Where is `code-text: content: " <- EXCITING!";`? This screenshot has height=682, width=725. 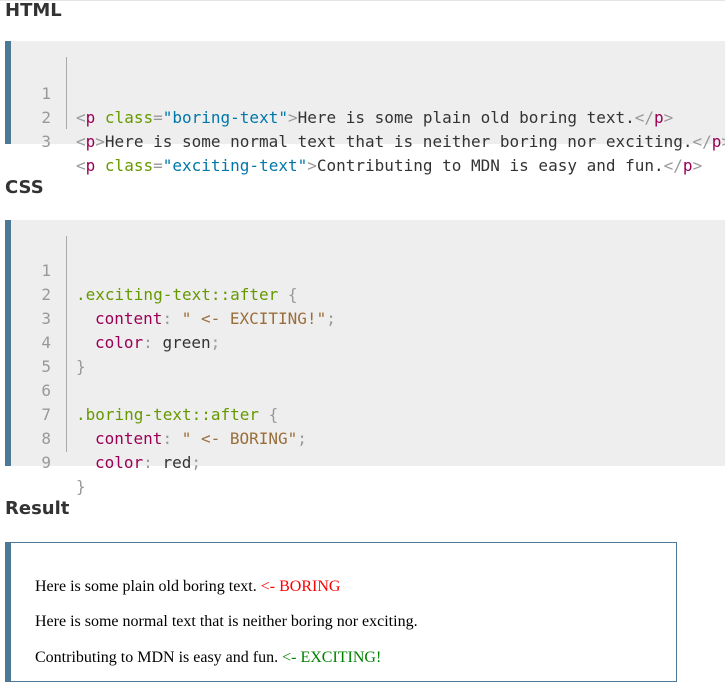
code-text: content: " <- EXCITING!"; is located at coordinates (215, 318).